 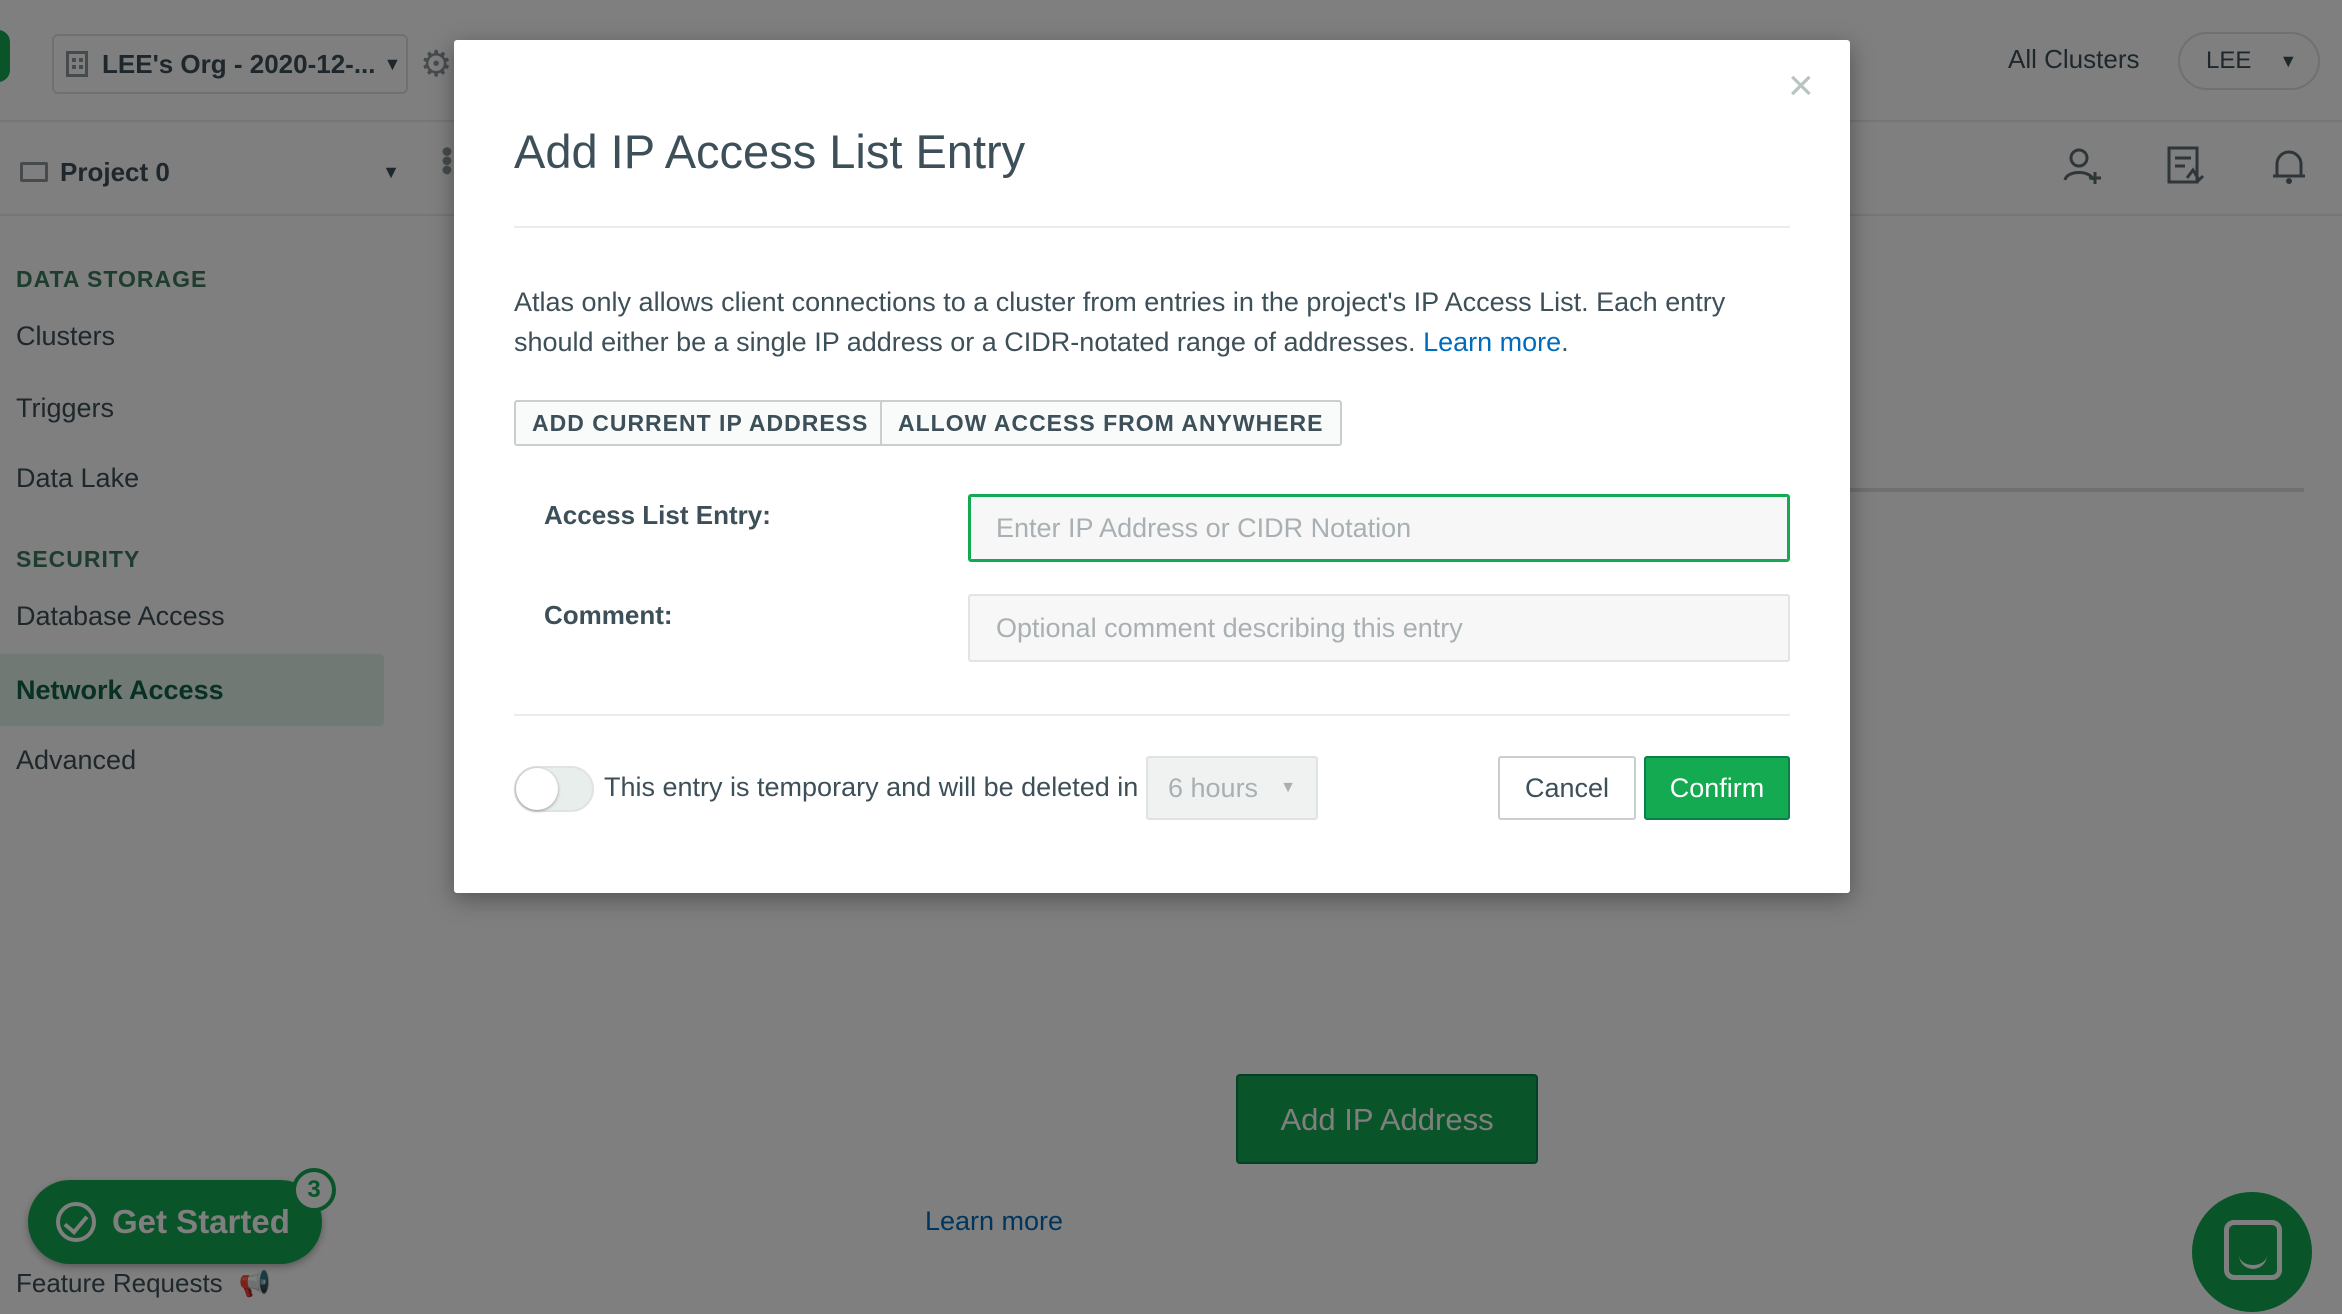 I want to click on learn-more-link: Learn more, so click(x=1492, y=342).